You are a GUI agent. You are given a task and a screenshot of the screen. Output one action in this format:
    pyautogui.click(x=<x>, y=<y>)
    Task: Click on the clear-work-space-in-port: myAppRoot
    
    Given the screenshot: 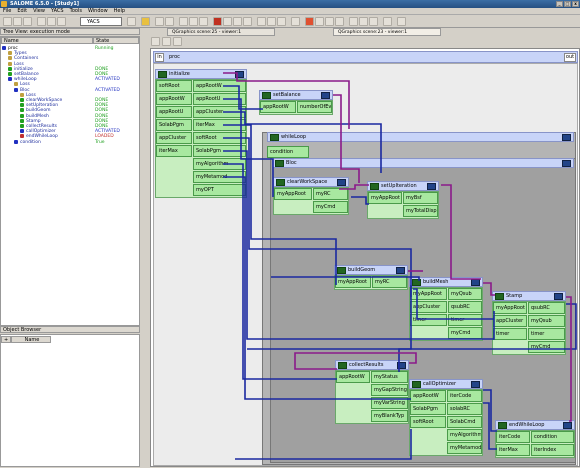 What is the action you would take?
    pyautogui.click(x=293, y=194)
    